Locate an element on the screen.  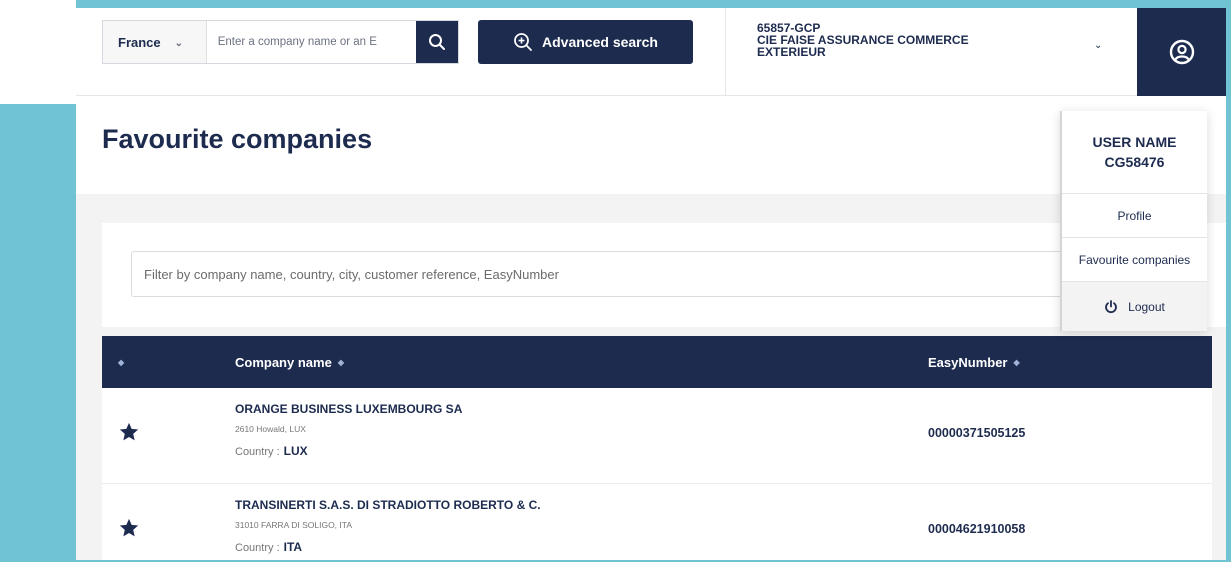
company-address: 31010 FARRA DI SOLIGO, ITA is located at coordinates (293, 525).